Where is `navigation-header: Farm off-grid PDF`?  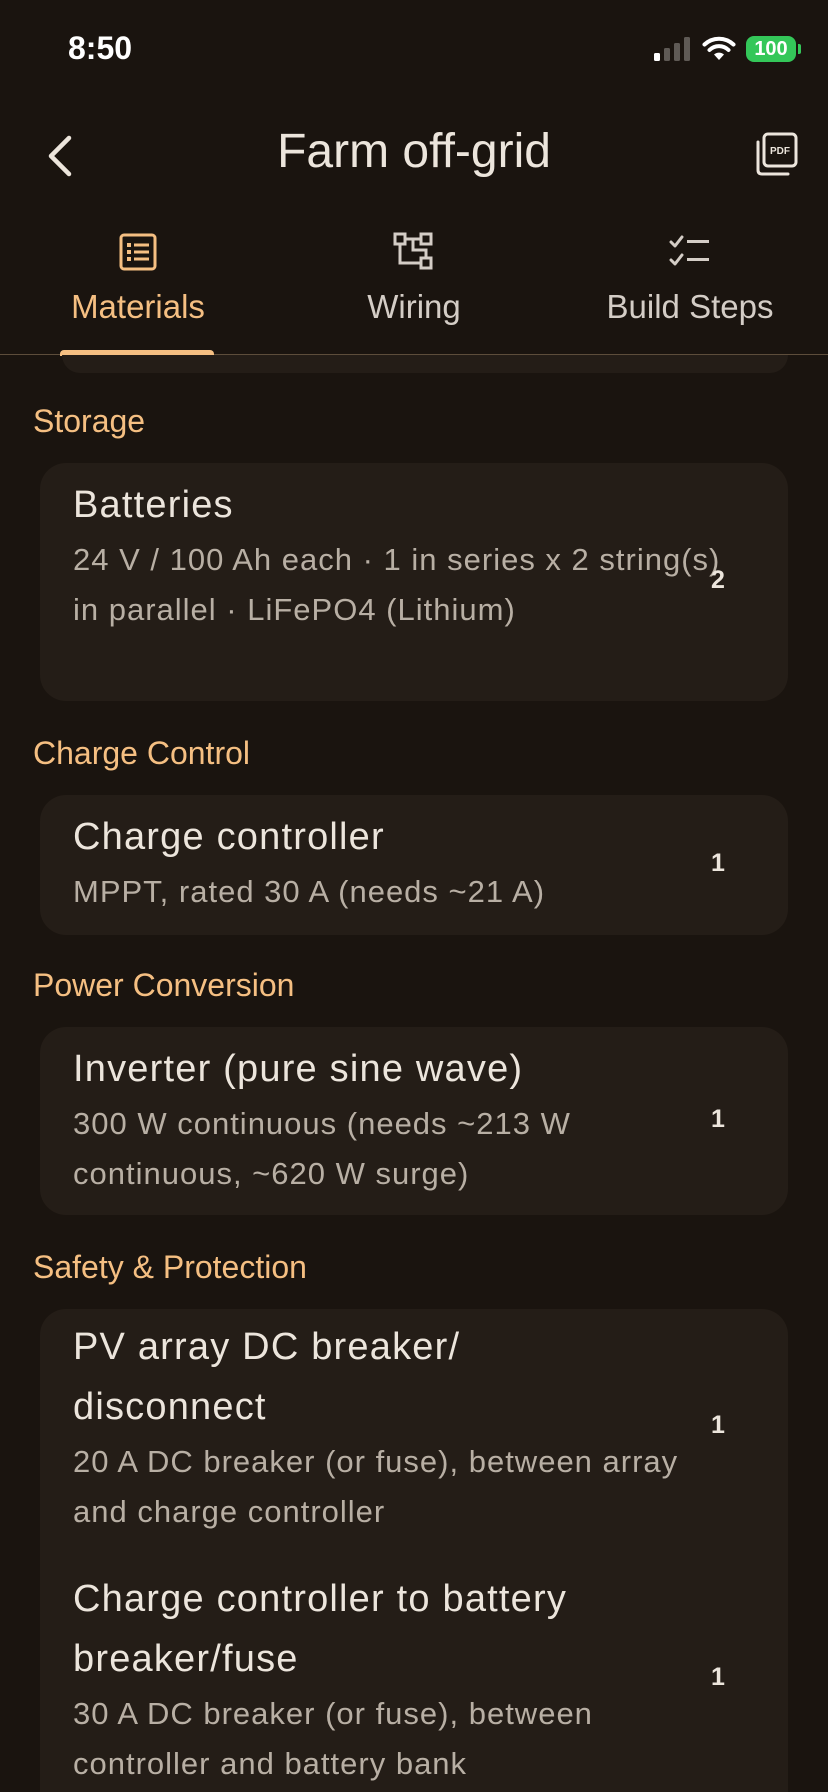 navigation-header: Farm off-grid PDF is located at coordinates (414, 155).